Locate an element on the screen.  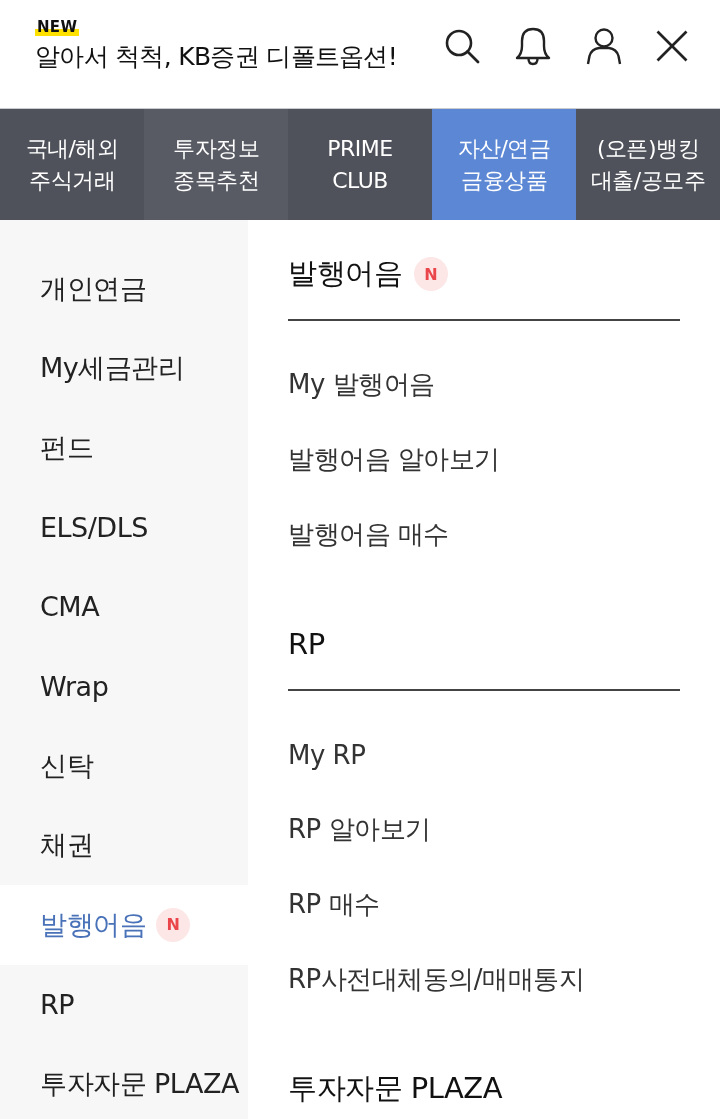
sidebar-item: My세금관리 is located at coordinates (124, 368).